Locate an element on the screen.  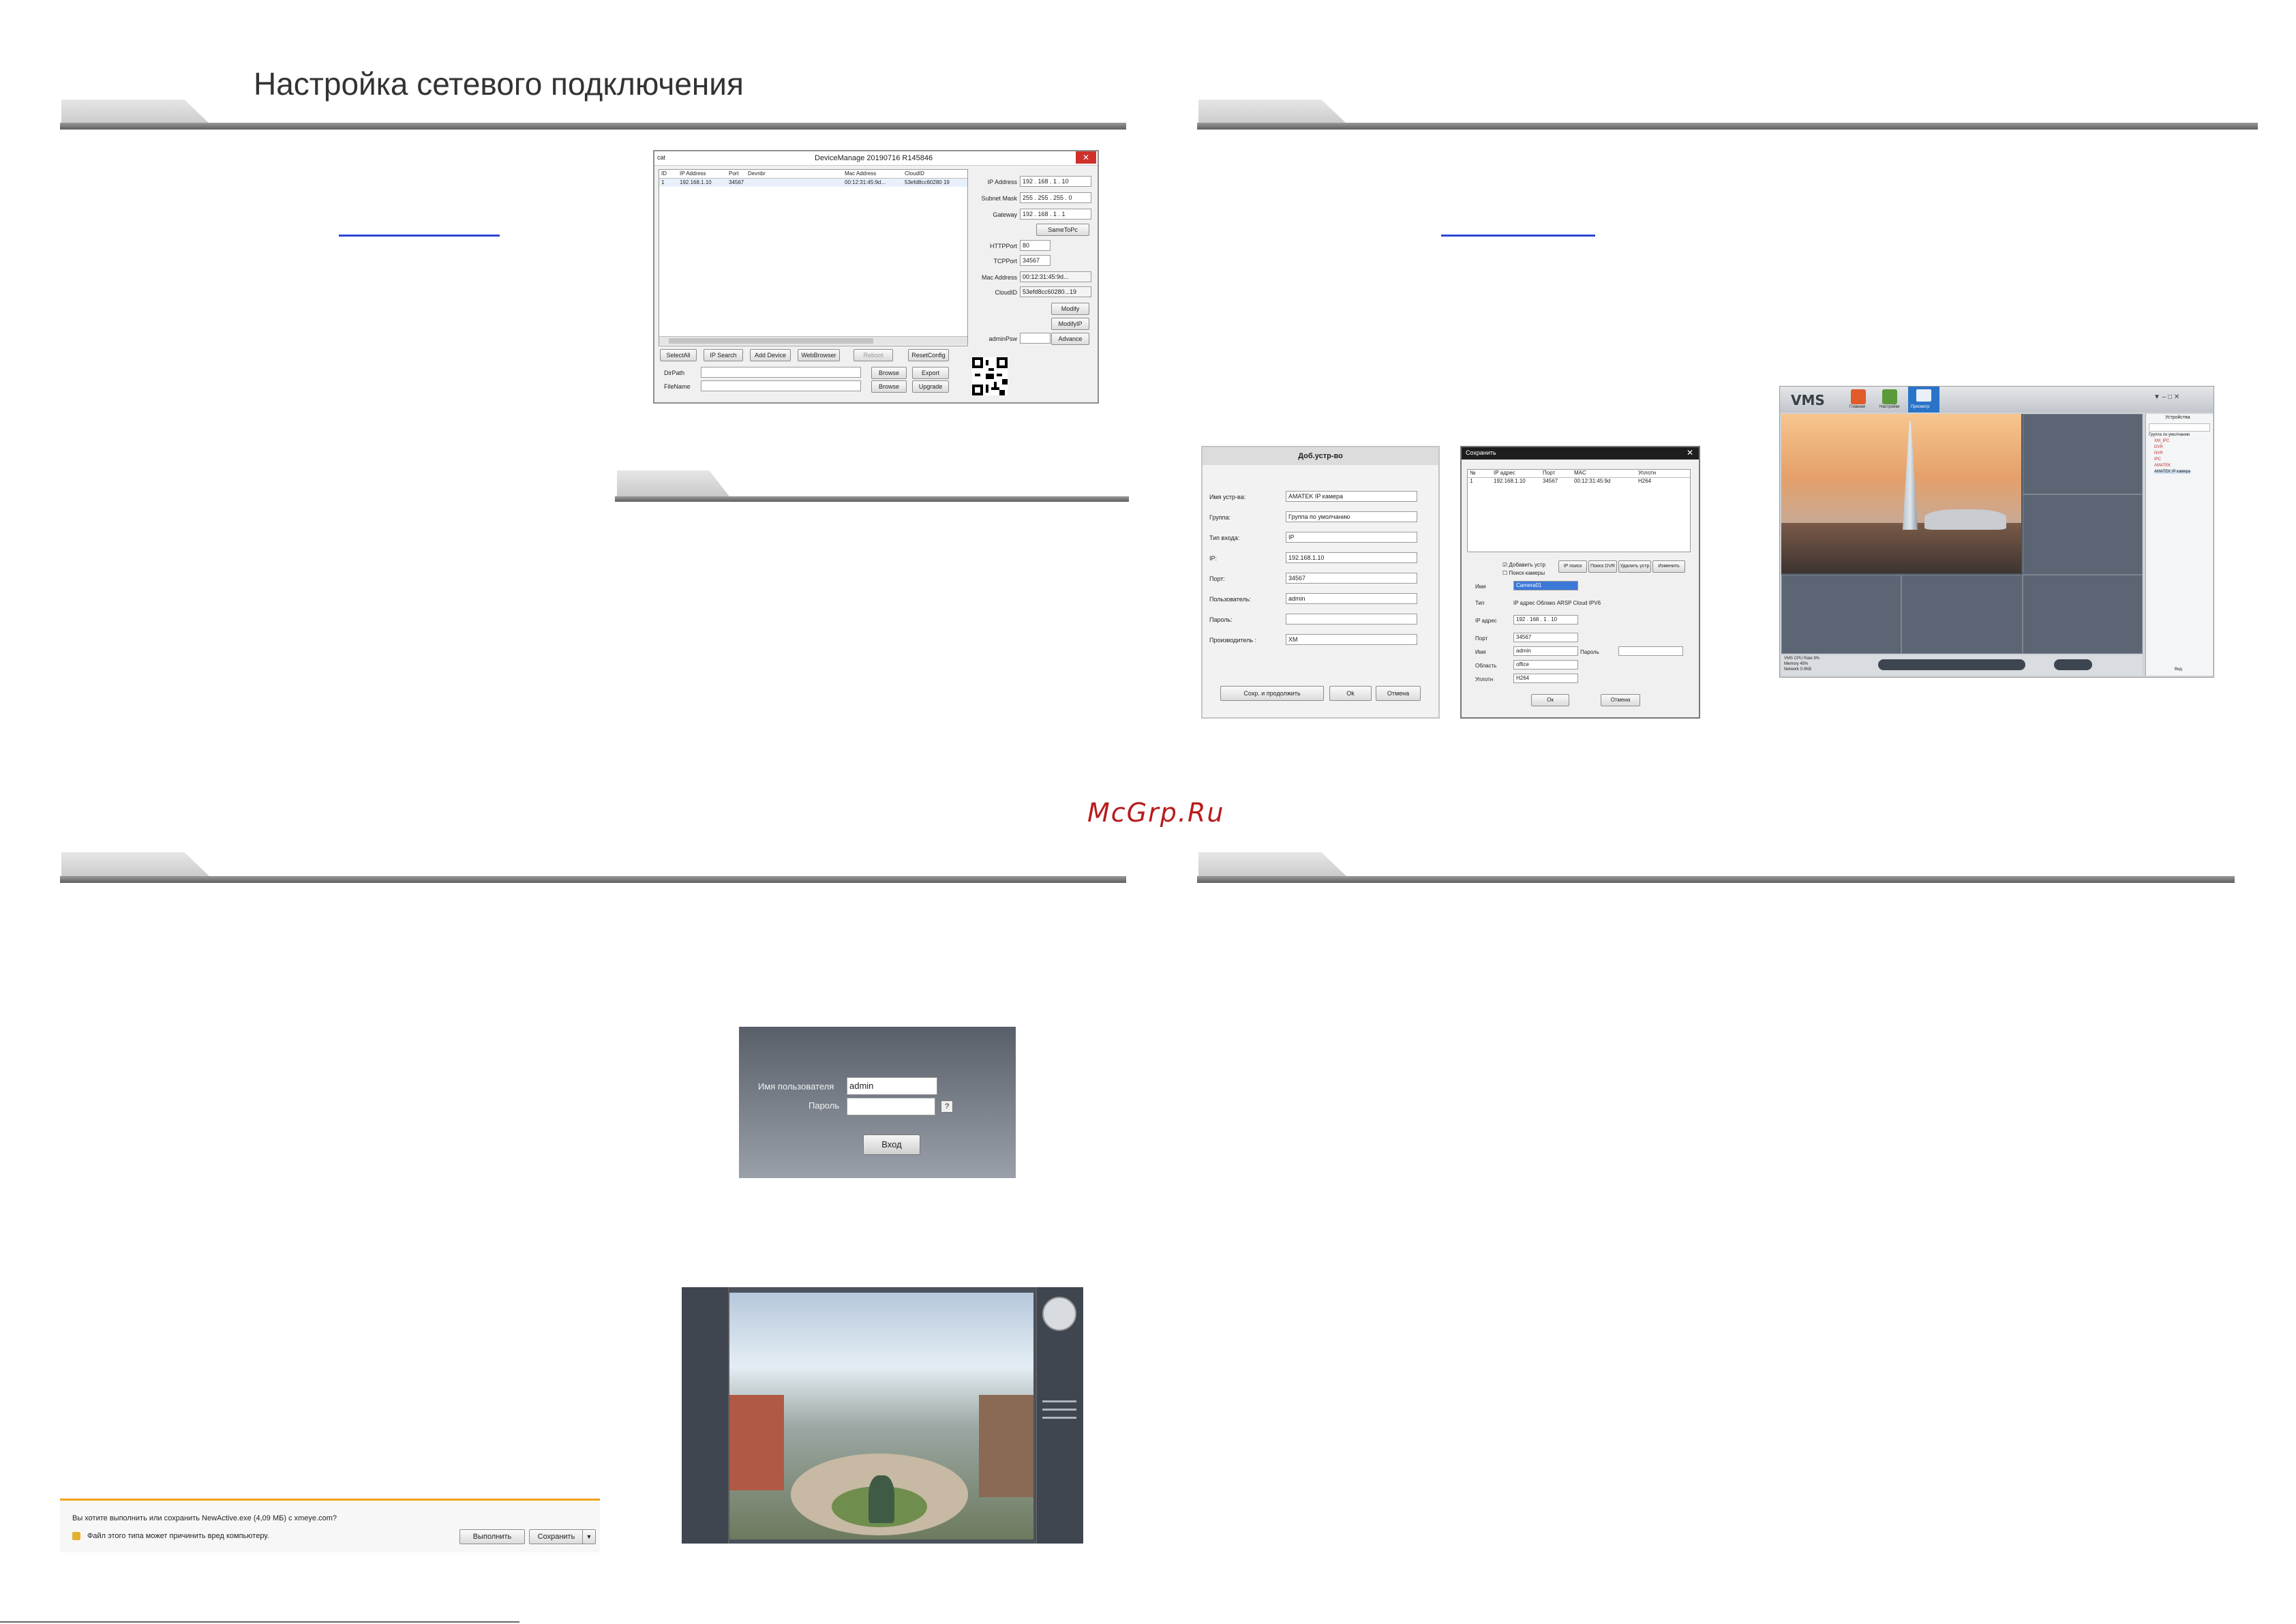
ip-search-button: IP Search is located at coordinates (724, 355).